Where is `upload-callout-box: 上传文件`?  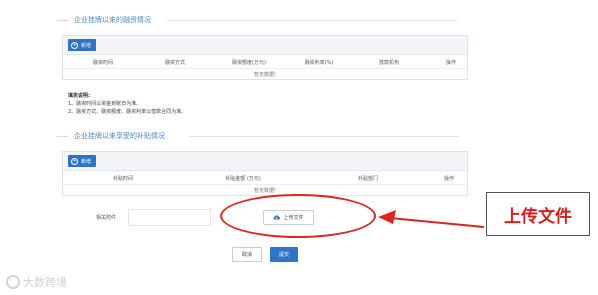 upload-callout-box: 上传文件 is located at coordinates (538, 214).